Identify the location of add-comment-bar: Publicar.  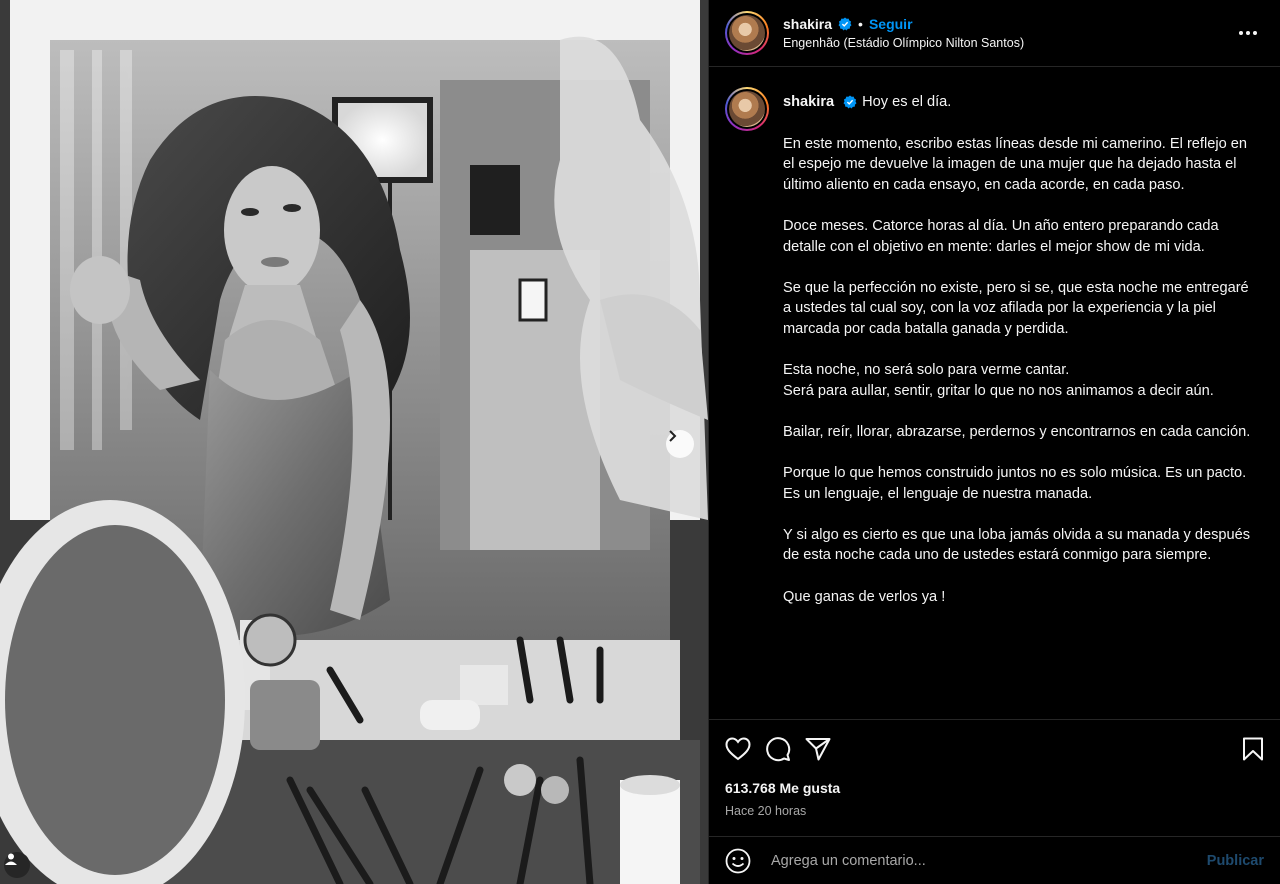
(994, 860).